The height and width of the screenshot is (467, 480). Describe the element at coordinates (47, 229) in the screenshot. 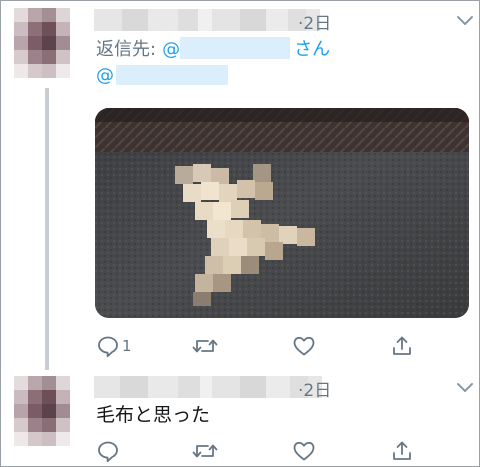

I see `thread-line` at that location.